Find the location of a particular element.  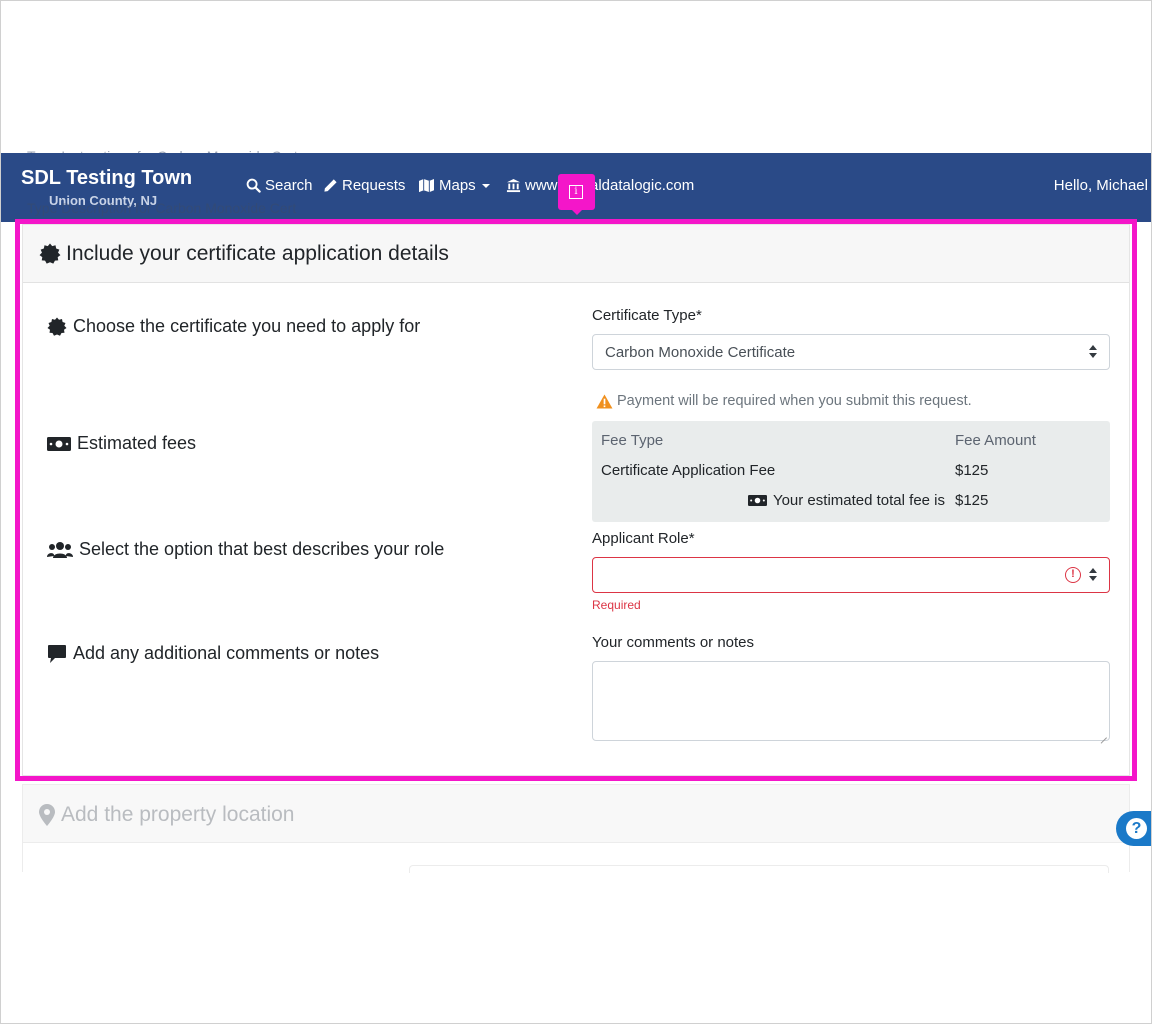

nav-search: Search is located at coordinates (279, 185).